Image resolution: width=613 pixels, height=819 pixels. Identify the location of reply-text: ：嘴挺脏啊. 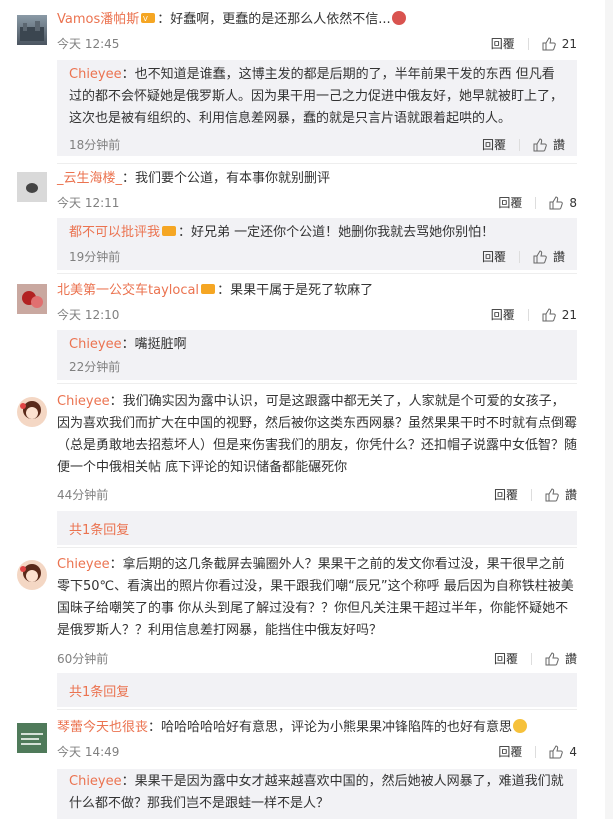
(154, 344).